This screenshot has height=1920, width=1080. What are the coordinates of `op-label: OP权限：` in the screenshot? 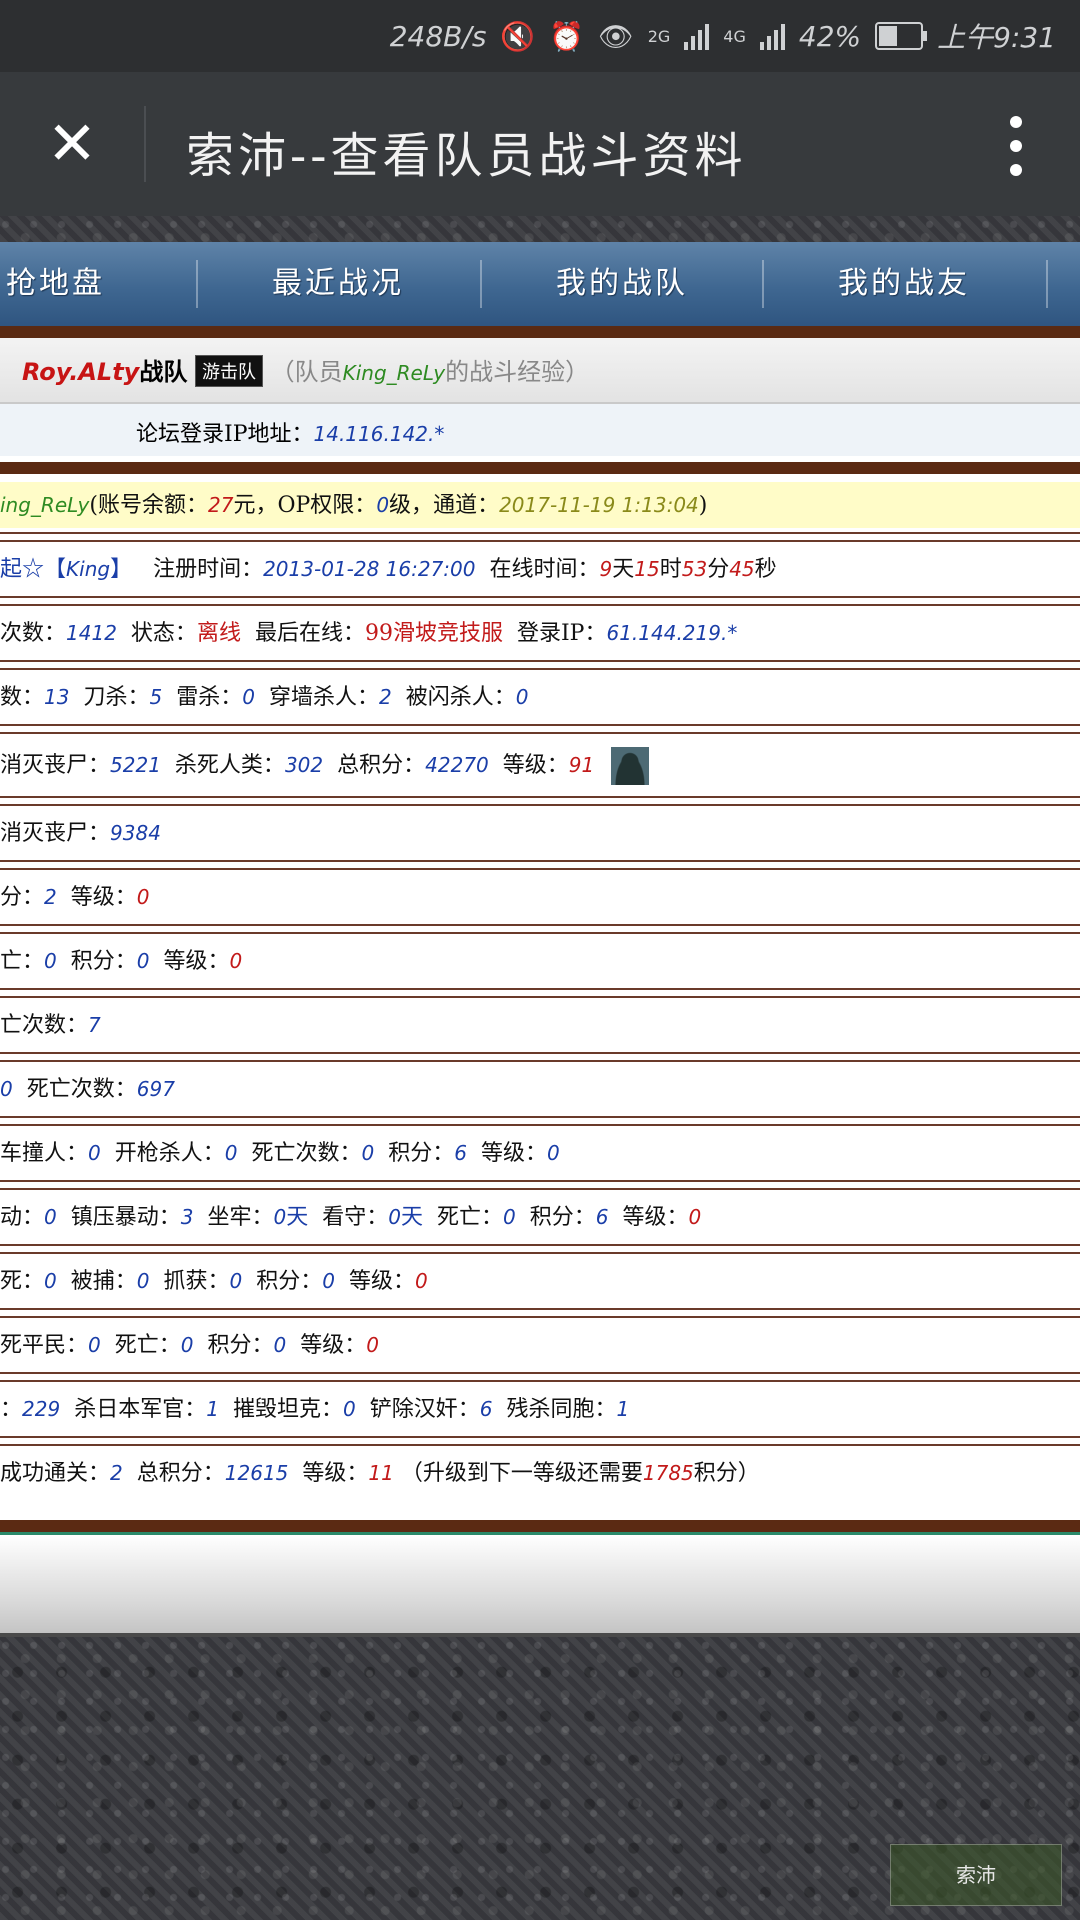 It's located at (327, 505).